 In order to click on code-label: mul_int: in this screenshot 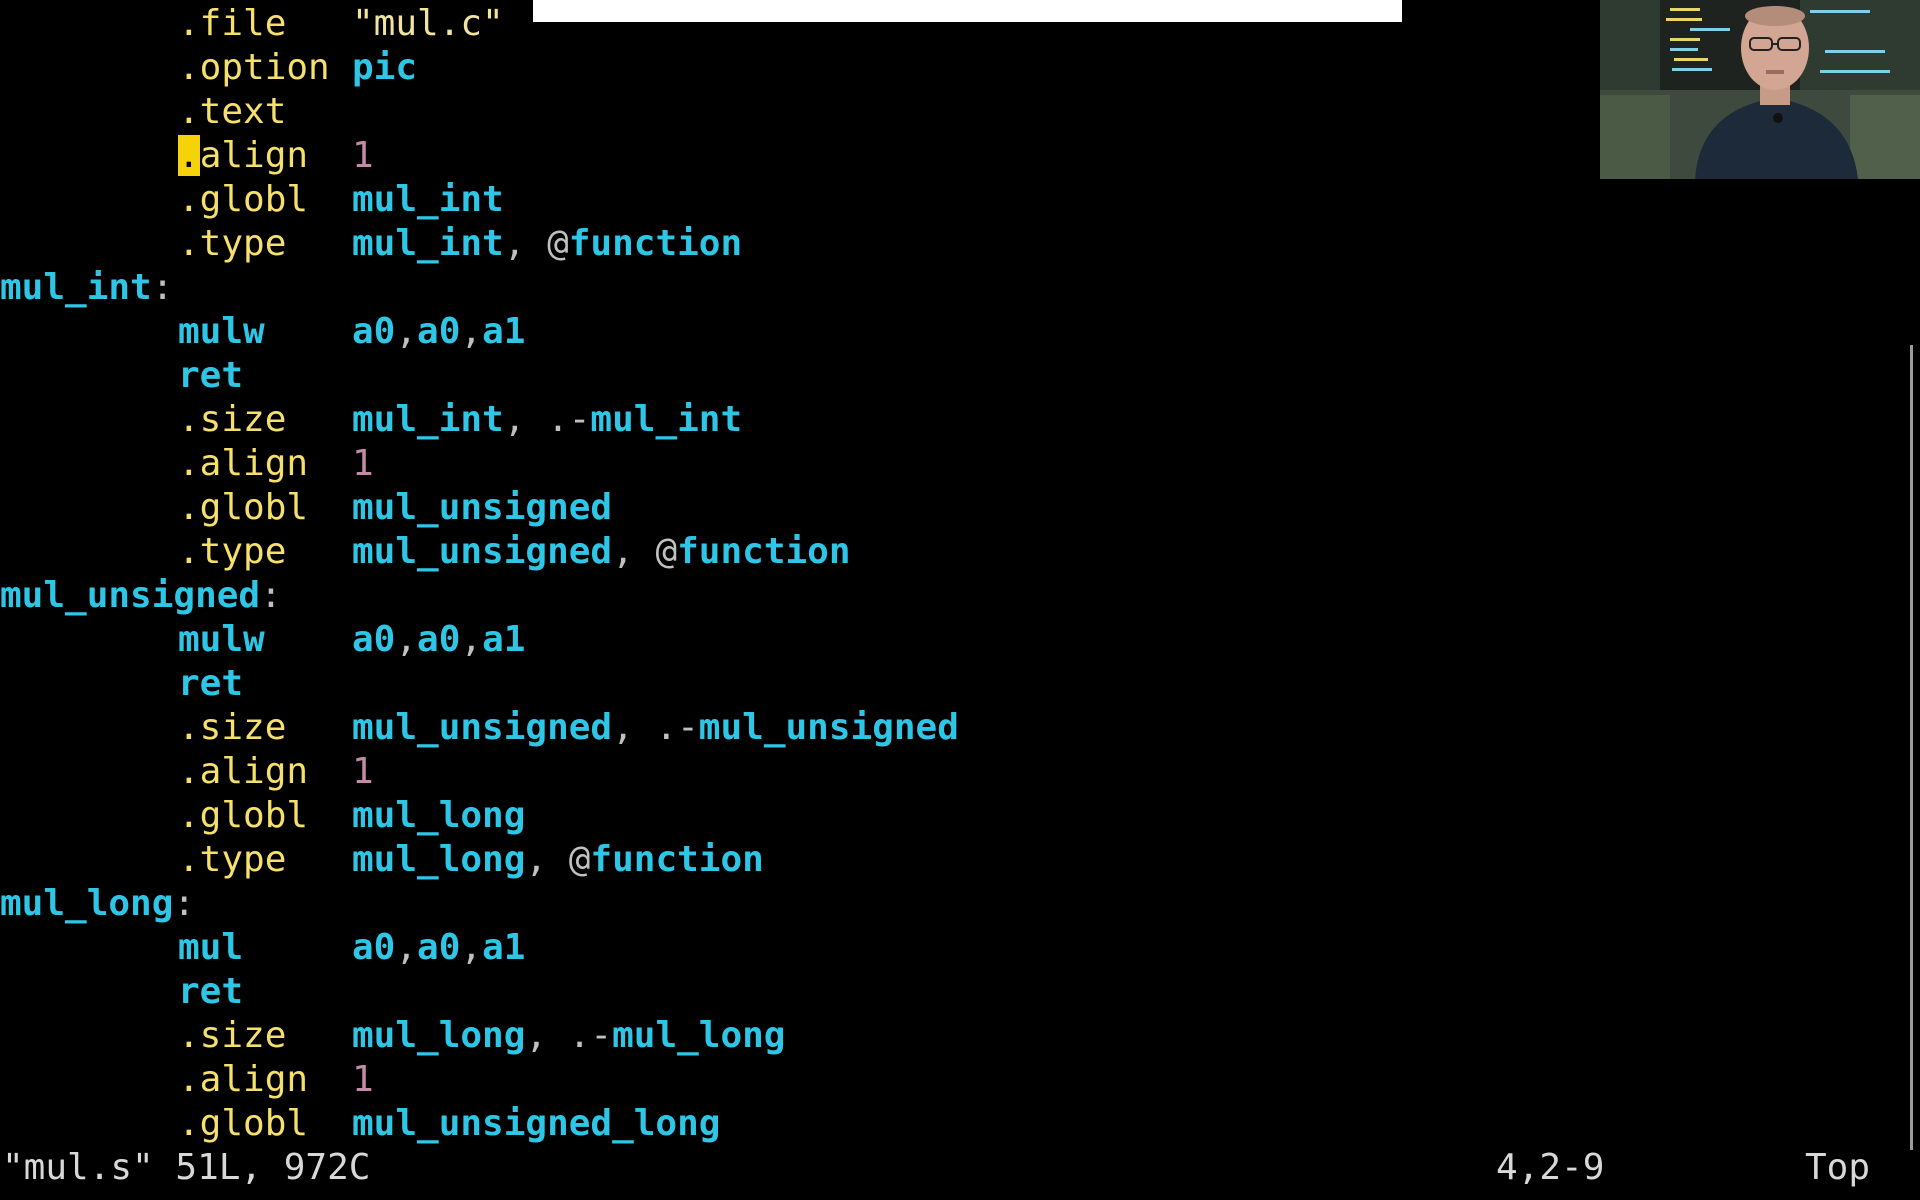, I will do `click(86, 288)`.